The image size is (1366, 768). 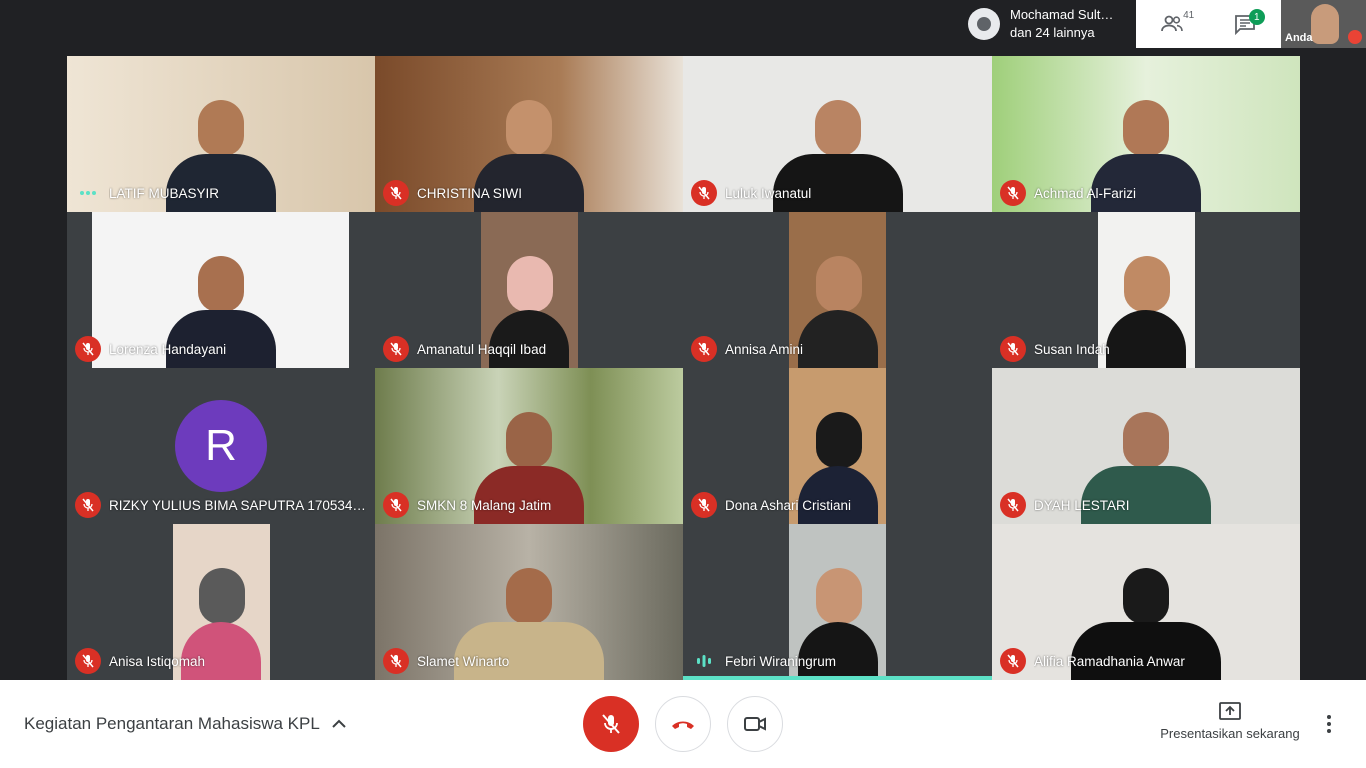 I want to click on avatar: R, so click(x=221, y=446).